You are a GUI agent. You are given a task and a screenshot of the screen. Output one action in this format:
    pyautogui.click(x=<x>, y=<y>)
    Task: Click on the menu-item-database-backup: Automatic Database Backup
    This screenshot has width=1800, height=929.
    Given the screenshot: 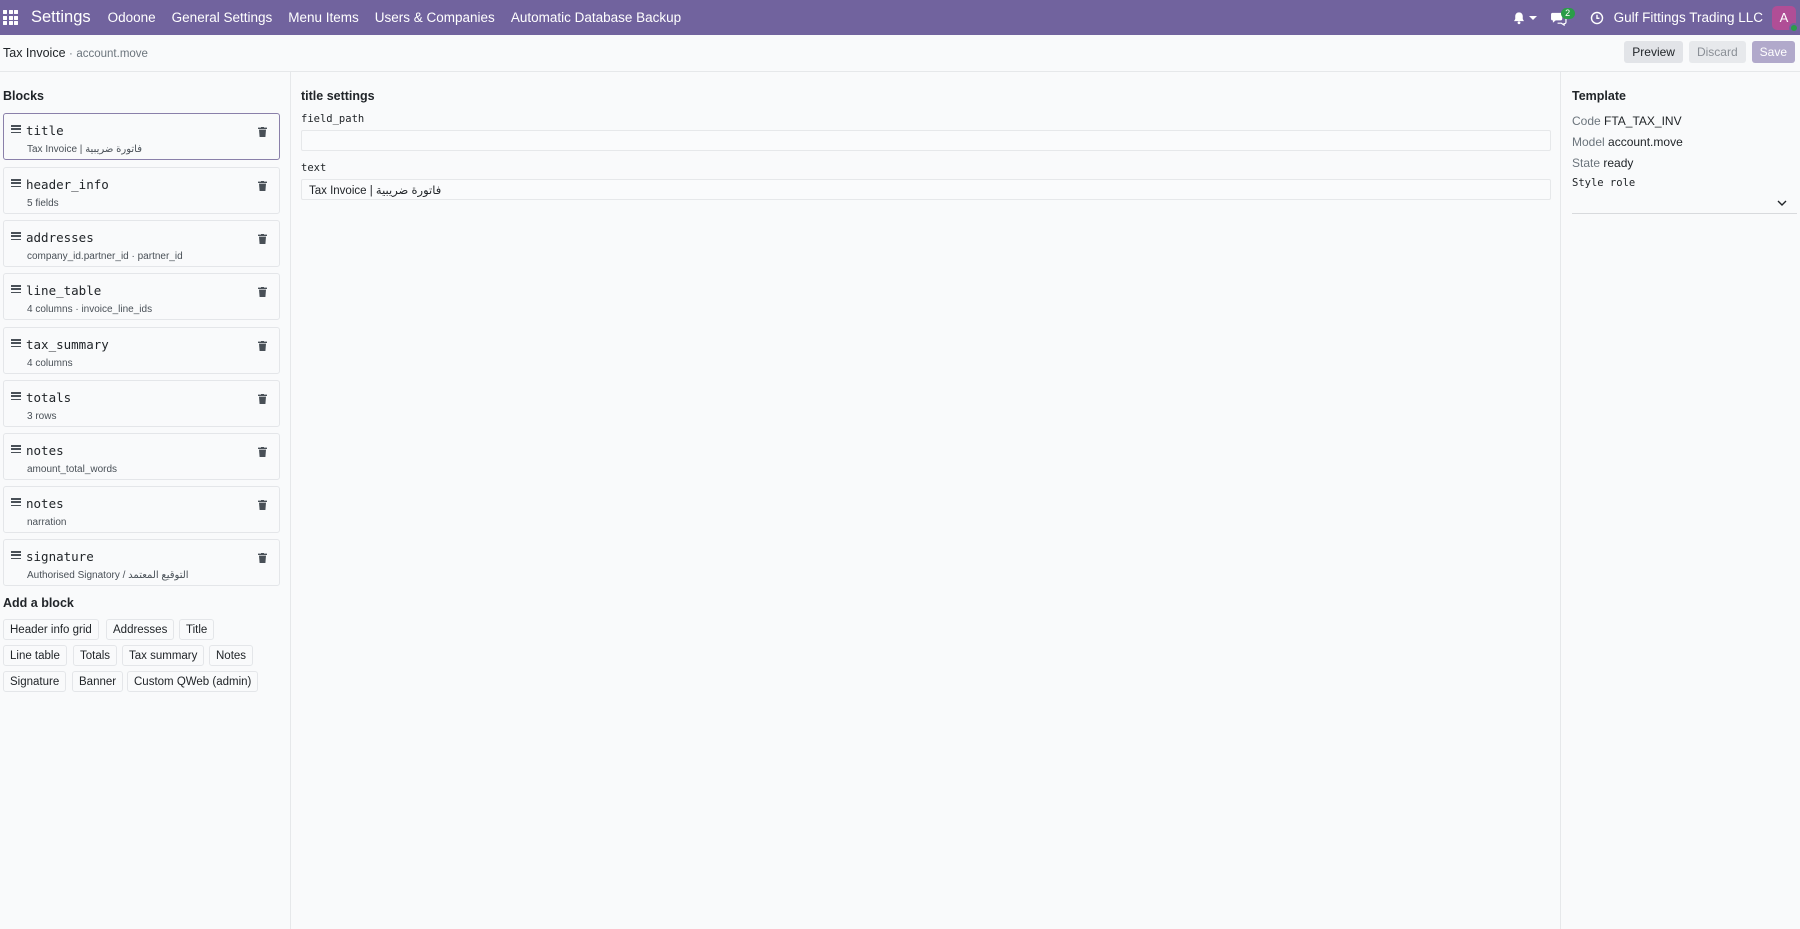 What is the action you would take?
    pyautogui.click(x=596, y=17)
    